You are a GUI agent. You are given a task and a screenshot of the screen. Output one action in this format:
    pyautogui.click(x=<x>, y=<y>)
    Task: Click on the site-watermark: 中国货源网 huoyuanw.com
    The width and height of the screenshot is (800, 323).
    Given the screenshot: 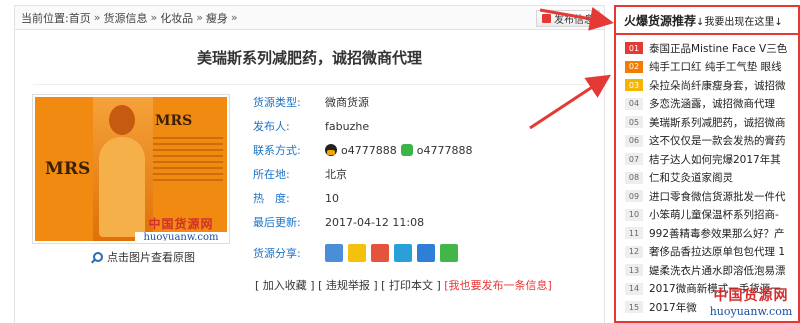 What is the action you would take?
    pyautogui.click(x=751, y=303)
    